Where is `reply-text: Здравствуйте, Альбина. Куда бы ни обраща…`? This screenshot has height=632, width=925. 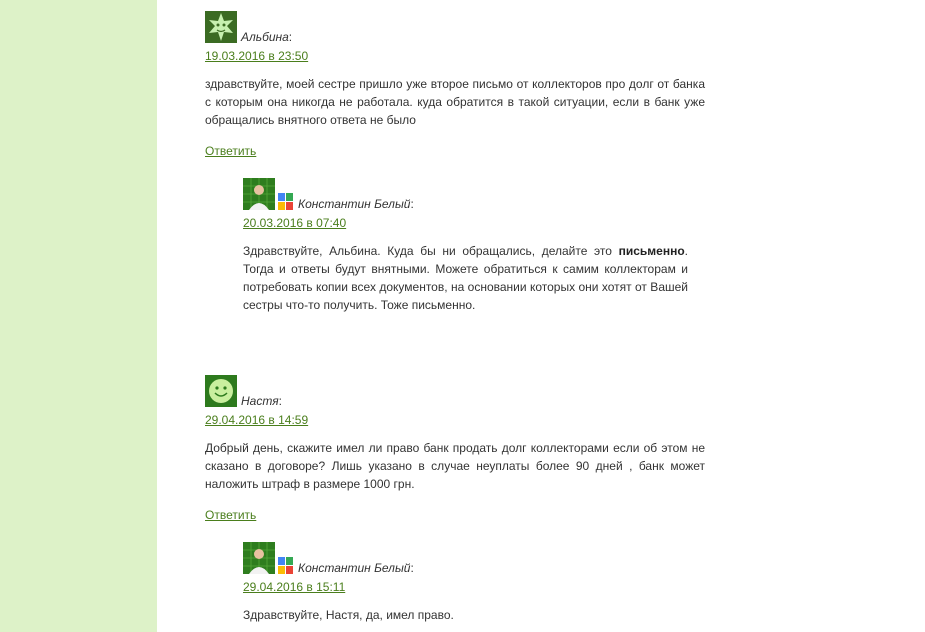
reply-text: Здравствуйте, Альбина. Куда бы ни обраща… is located at coordinates (465, 278).